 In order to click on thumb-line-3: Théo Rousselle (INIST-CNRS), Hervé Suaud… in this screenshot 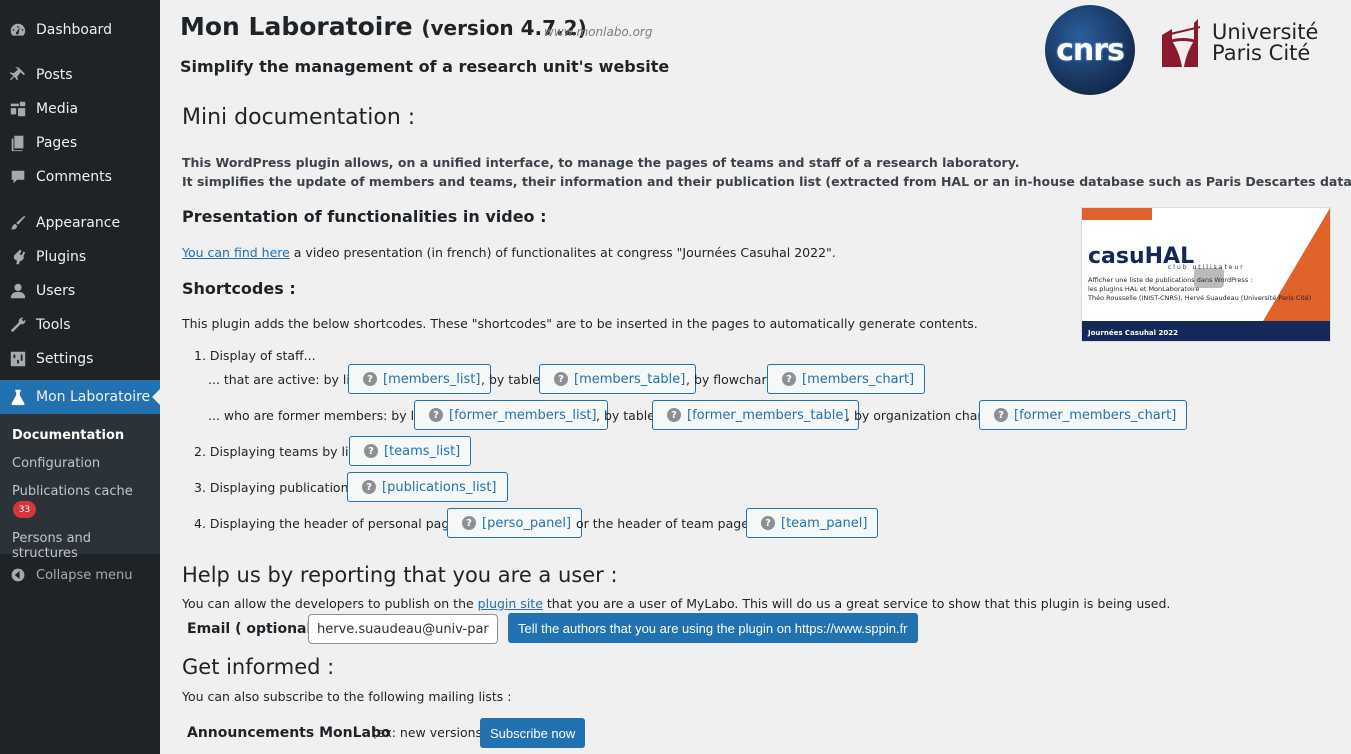, I will do `click(1200, 298)`.